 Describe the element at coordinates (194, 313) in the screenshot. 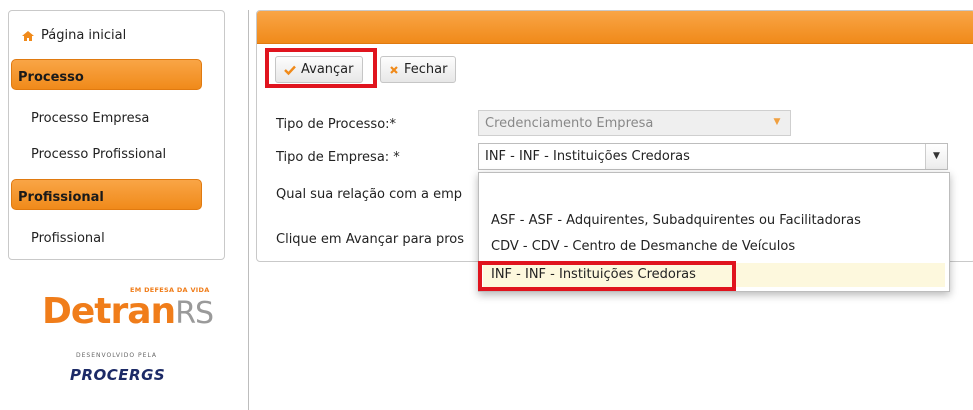

I see `detran-rs-text: RS` at that location.